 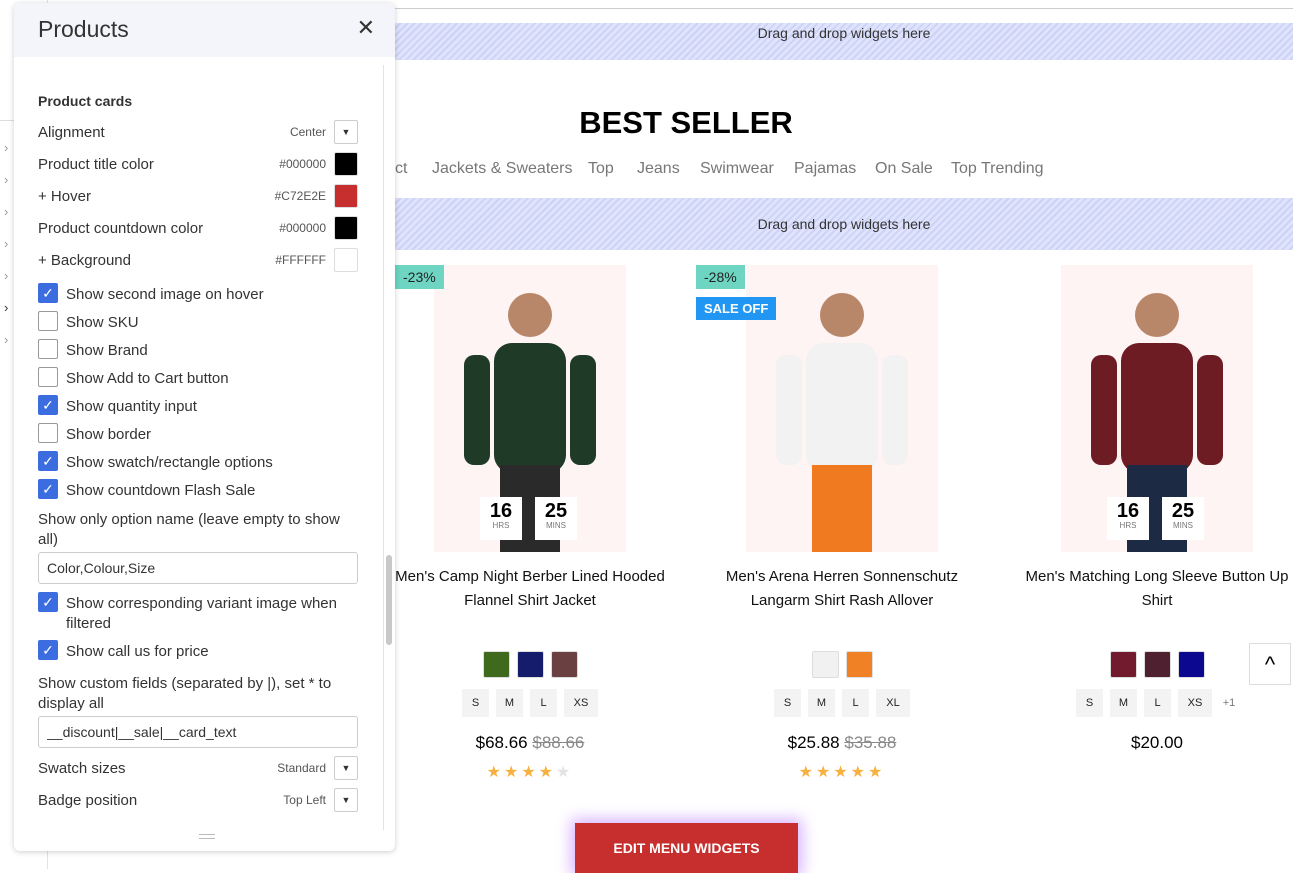 I want to click on chevron-up-icon: ^, so click(x=1270, y=664).